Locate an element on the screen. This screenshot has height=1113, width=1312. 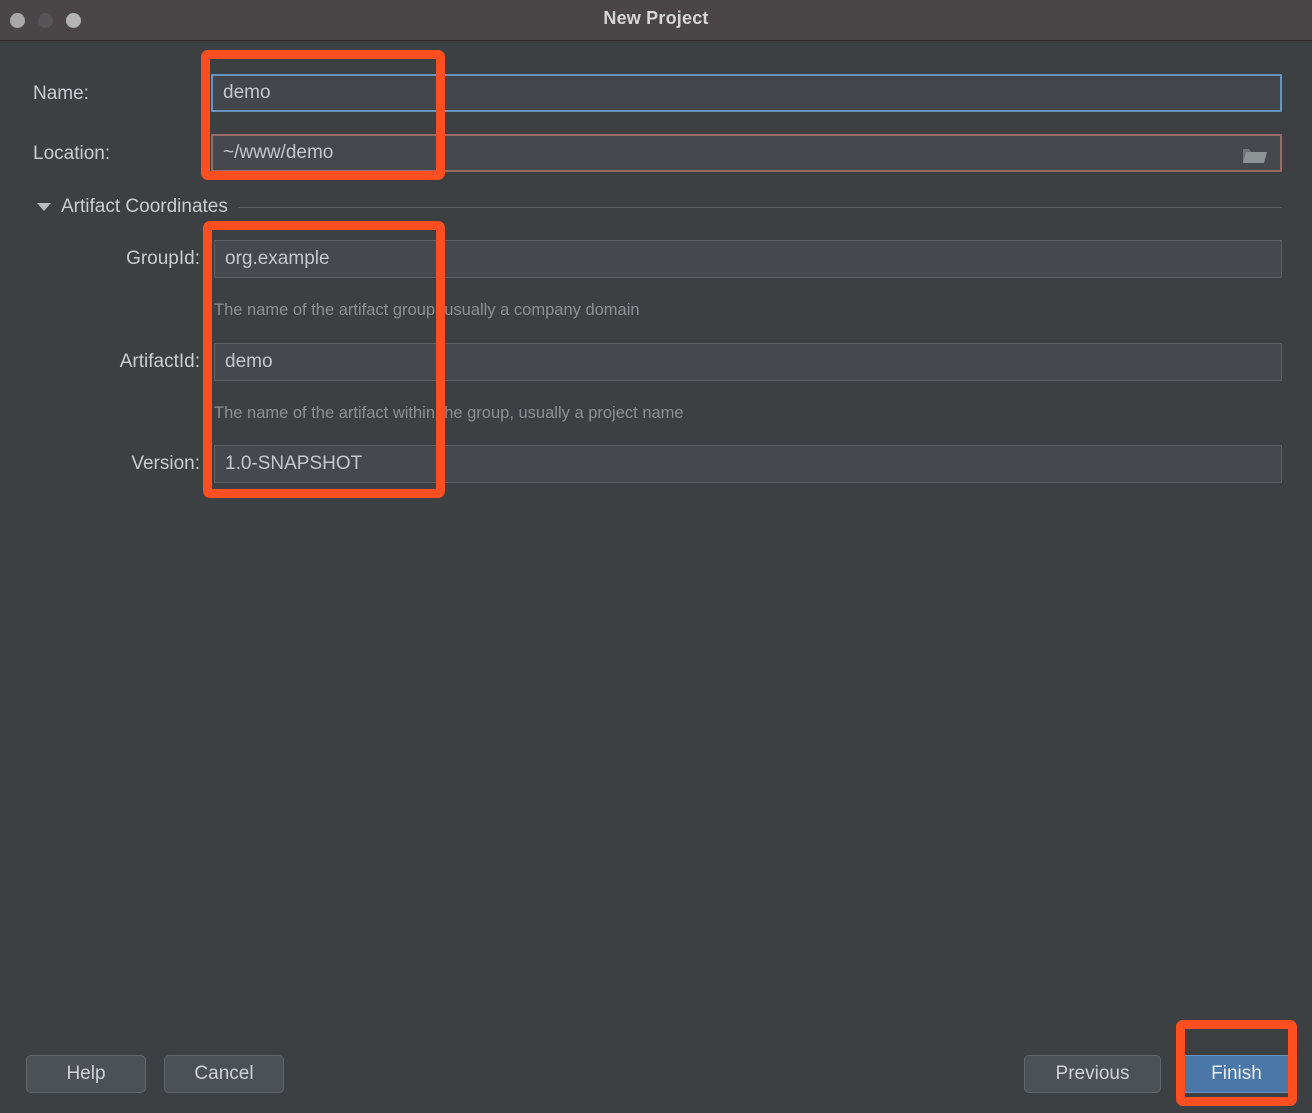
cancel-button: Cancel is located at coordinates (224, 1074).